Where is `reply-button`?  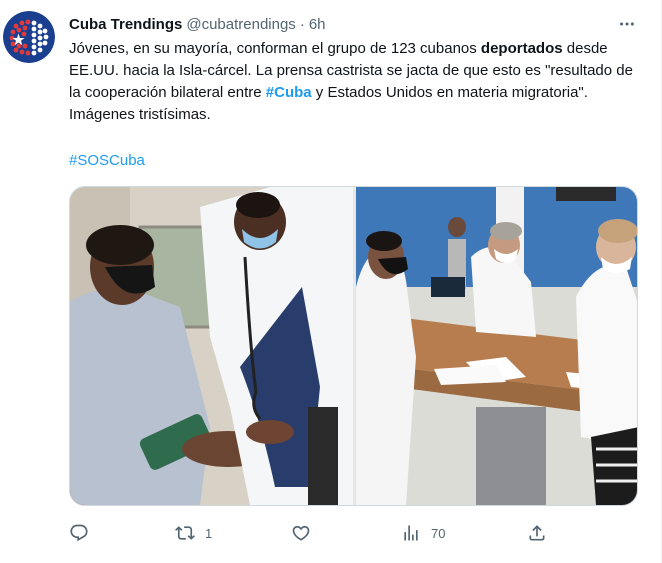
reply-button is located at coordinates (84, 533).